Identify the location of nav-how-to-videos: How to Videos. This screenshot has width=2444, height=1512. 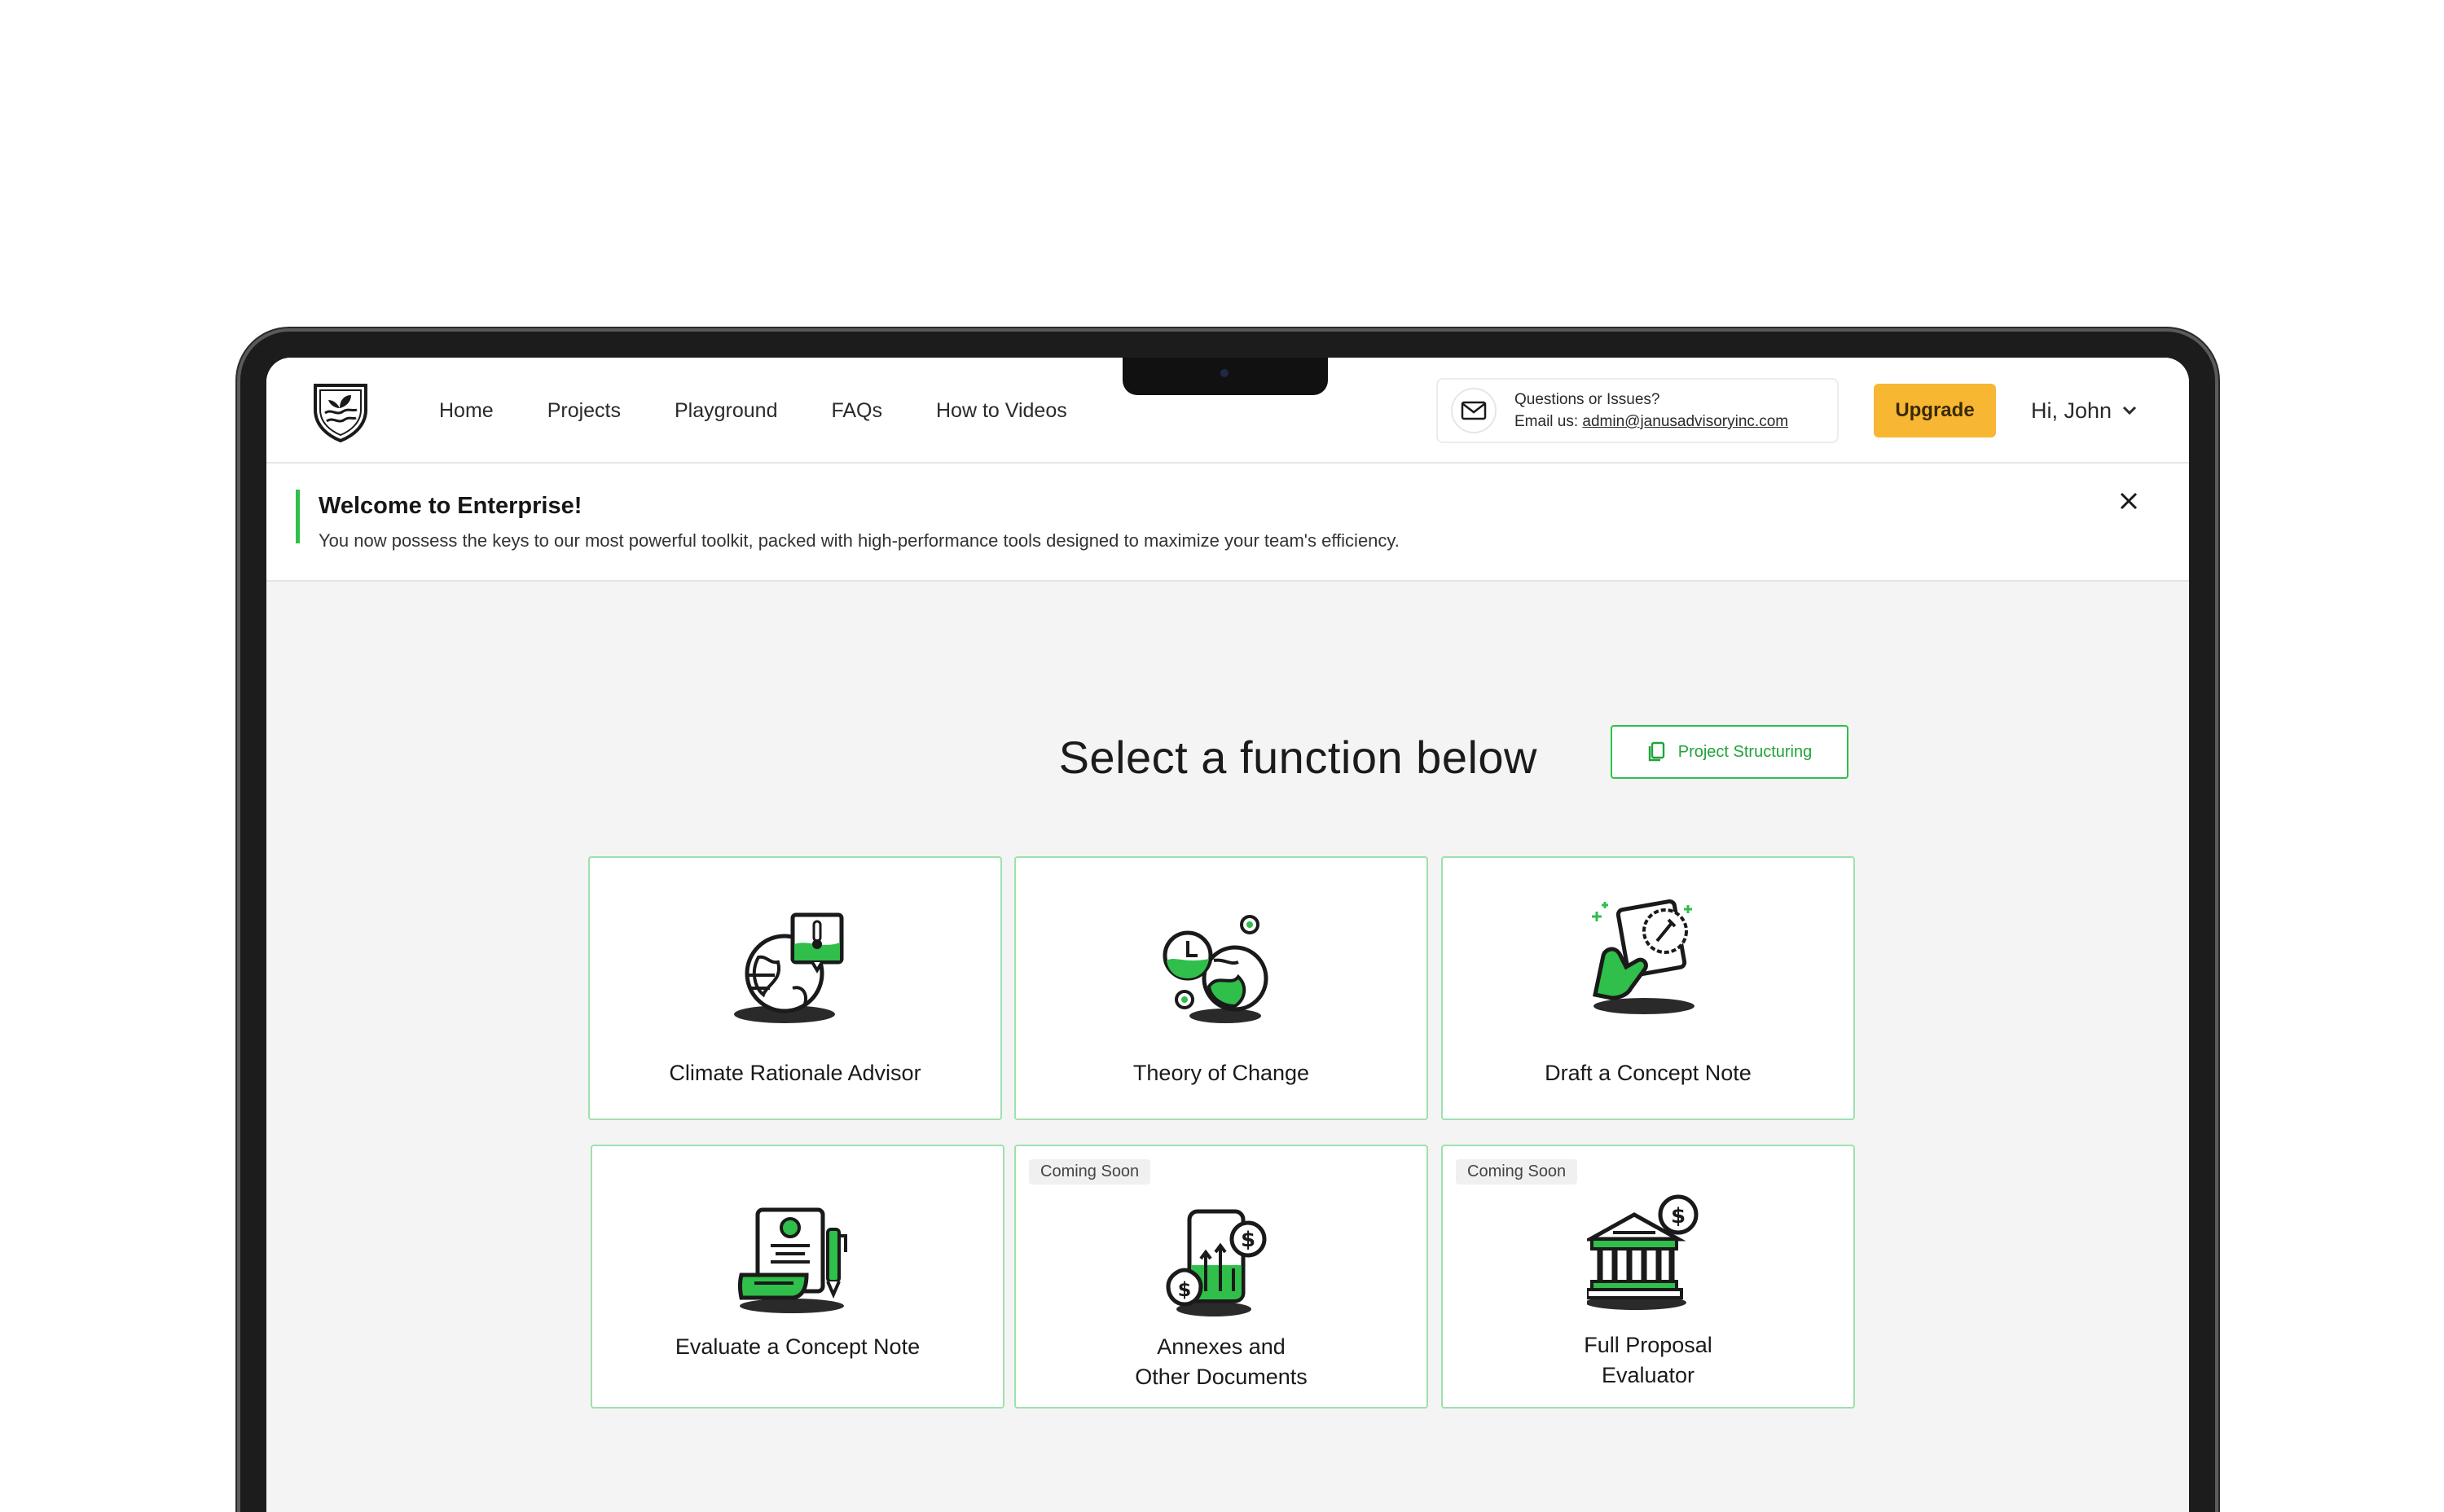
(1001, 411).